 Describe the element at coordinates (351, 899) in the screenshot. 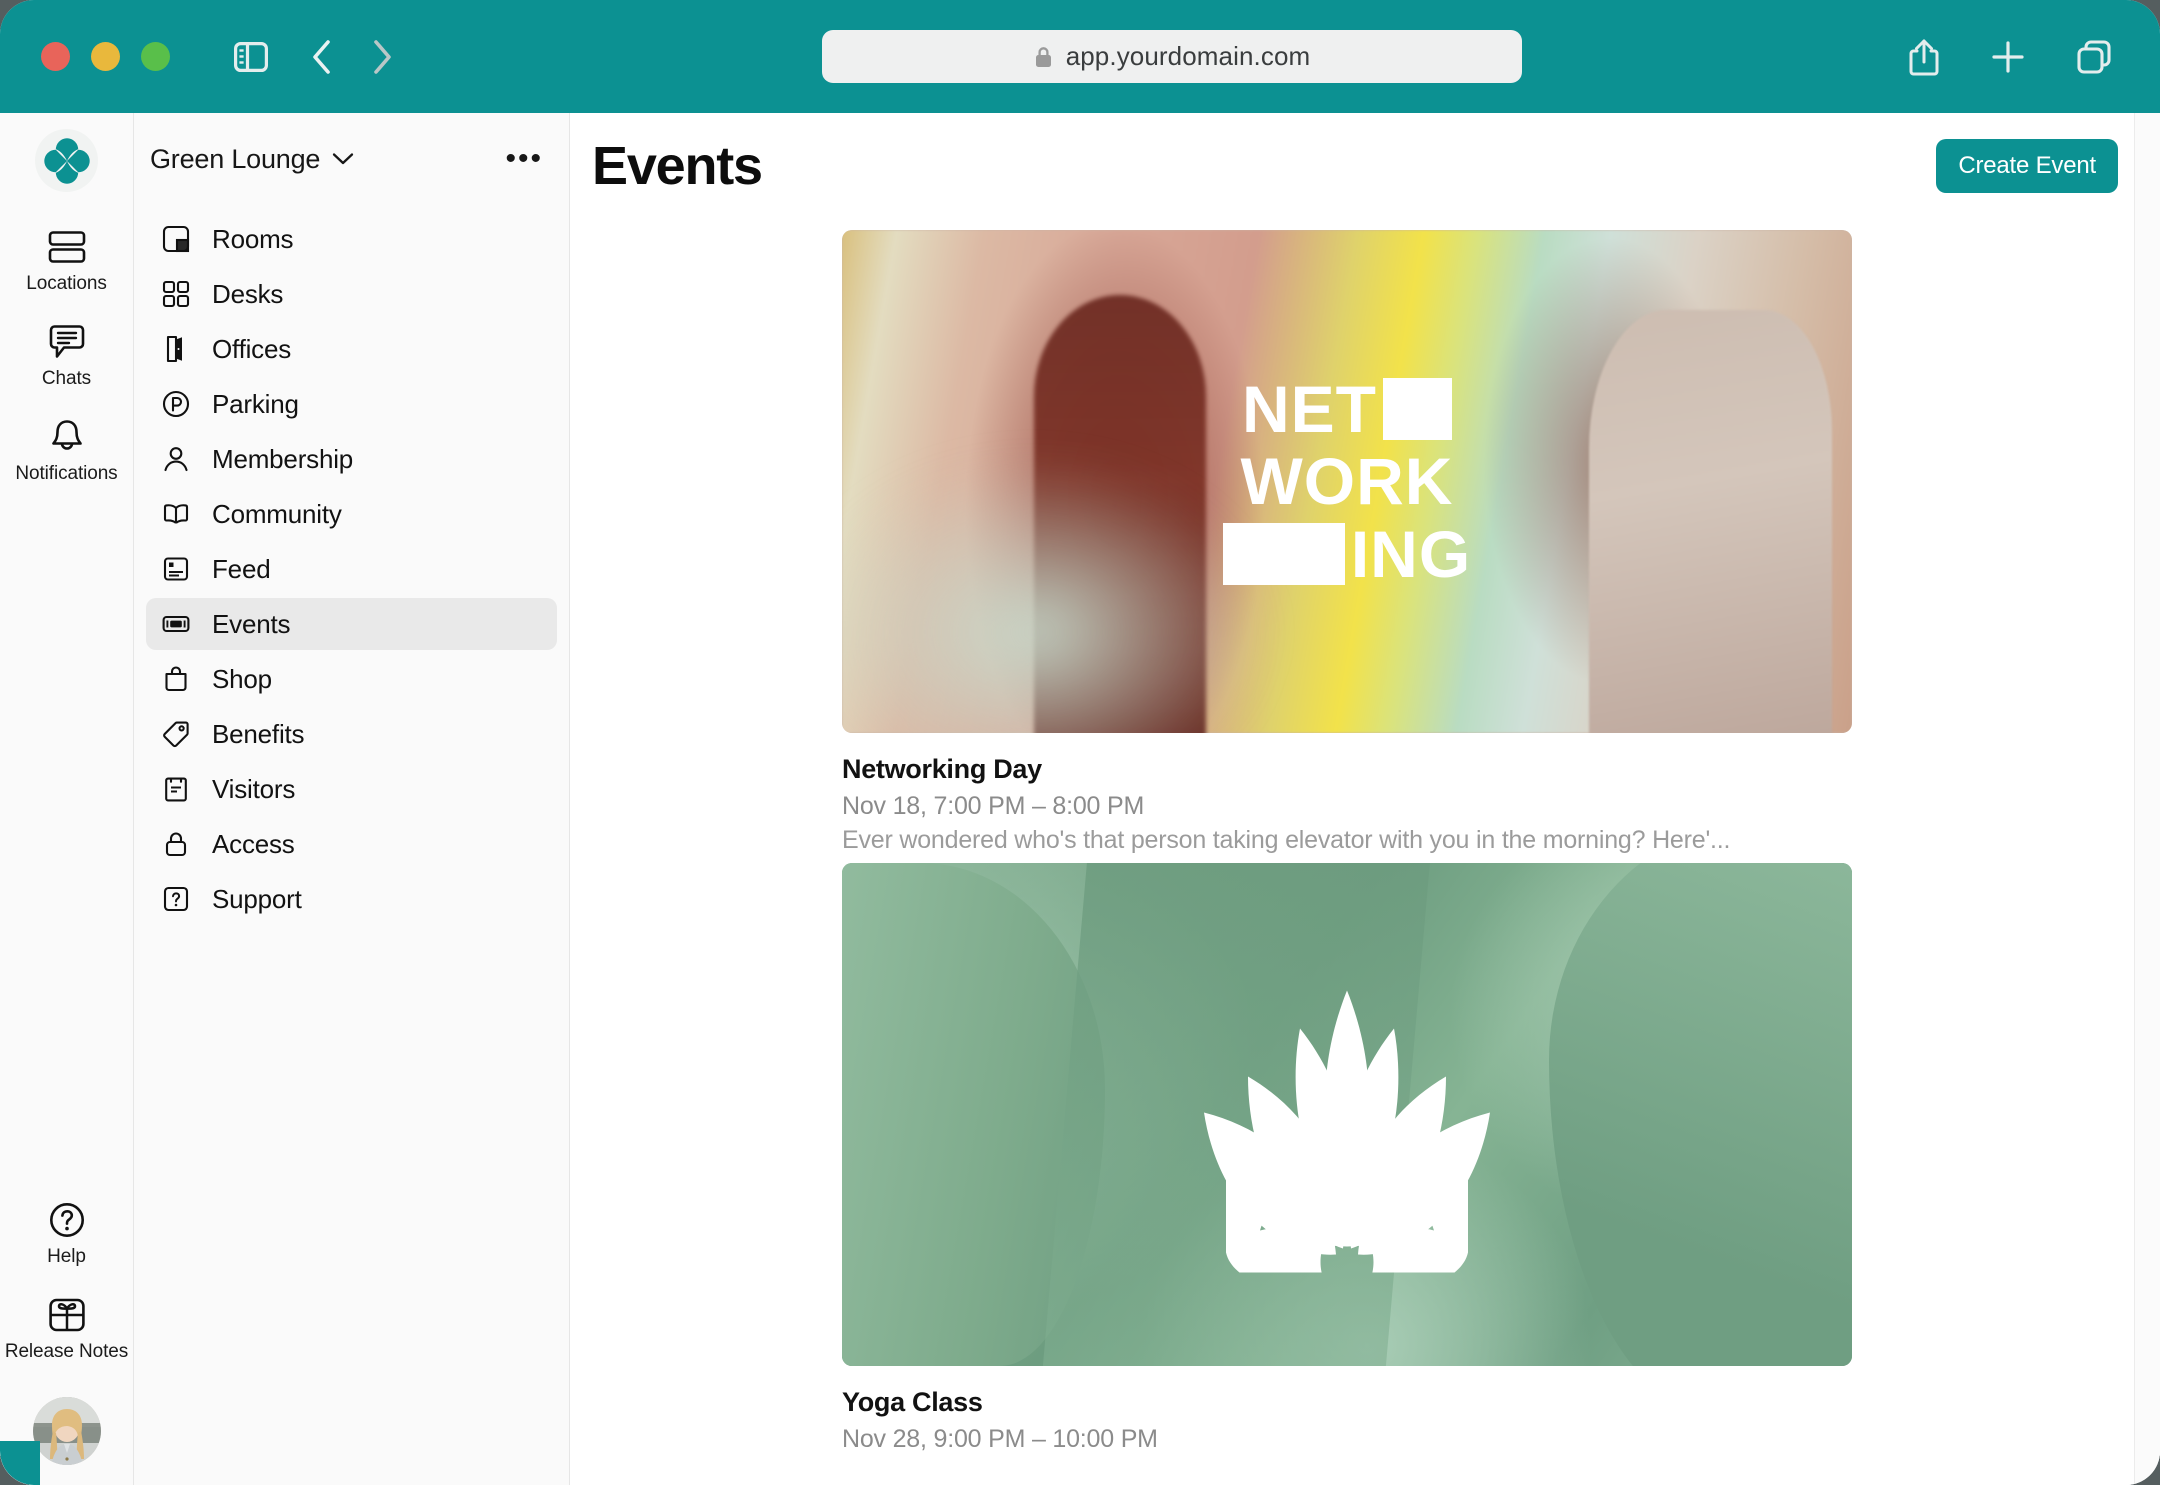

I see `sidebar-item-support: Support` at that location.